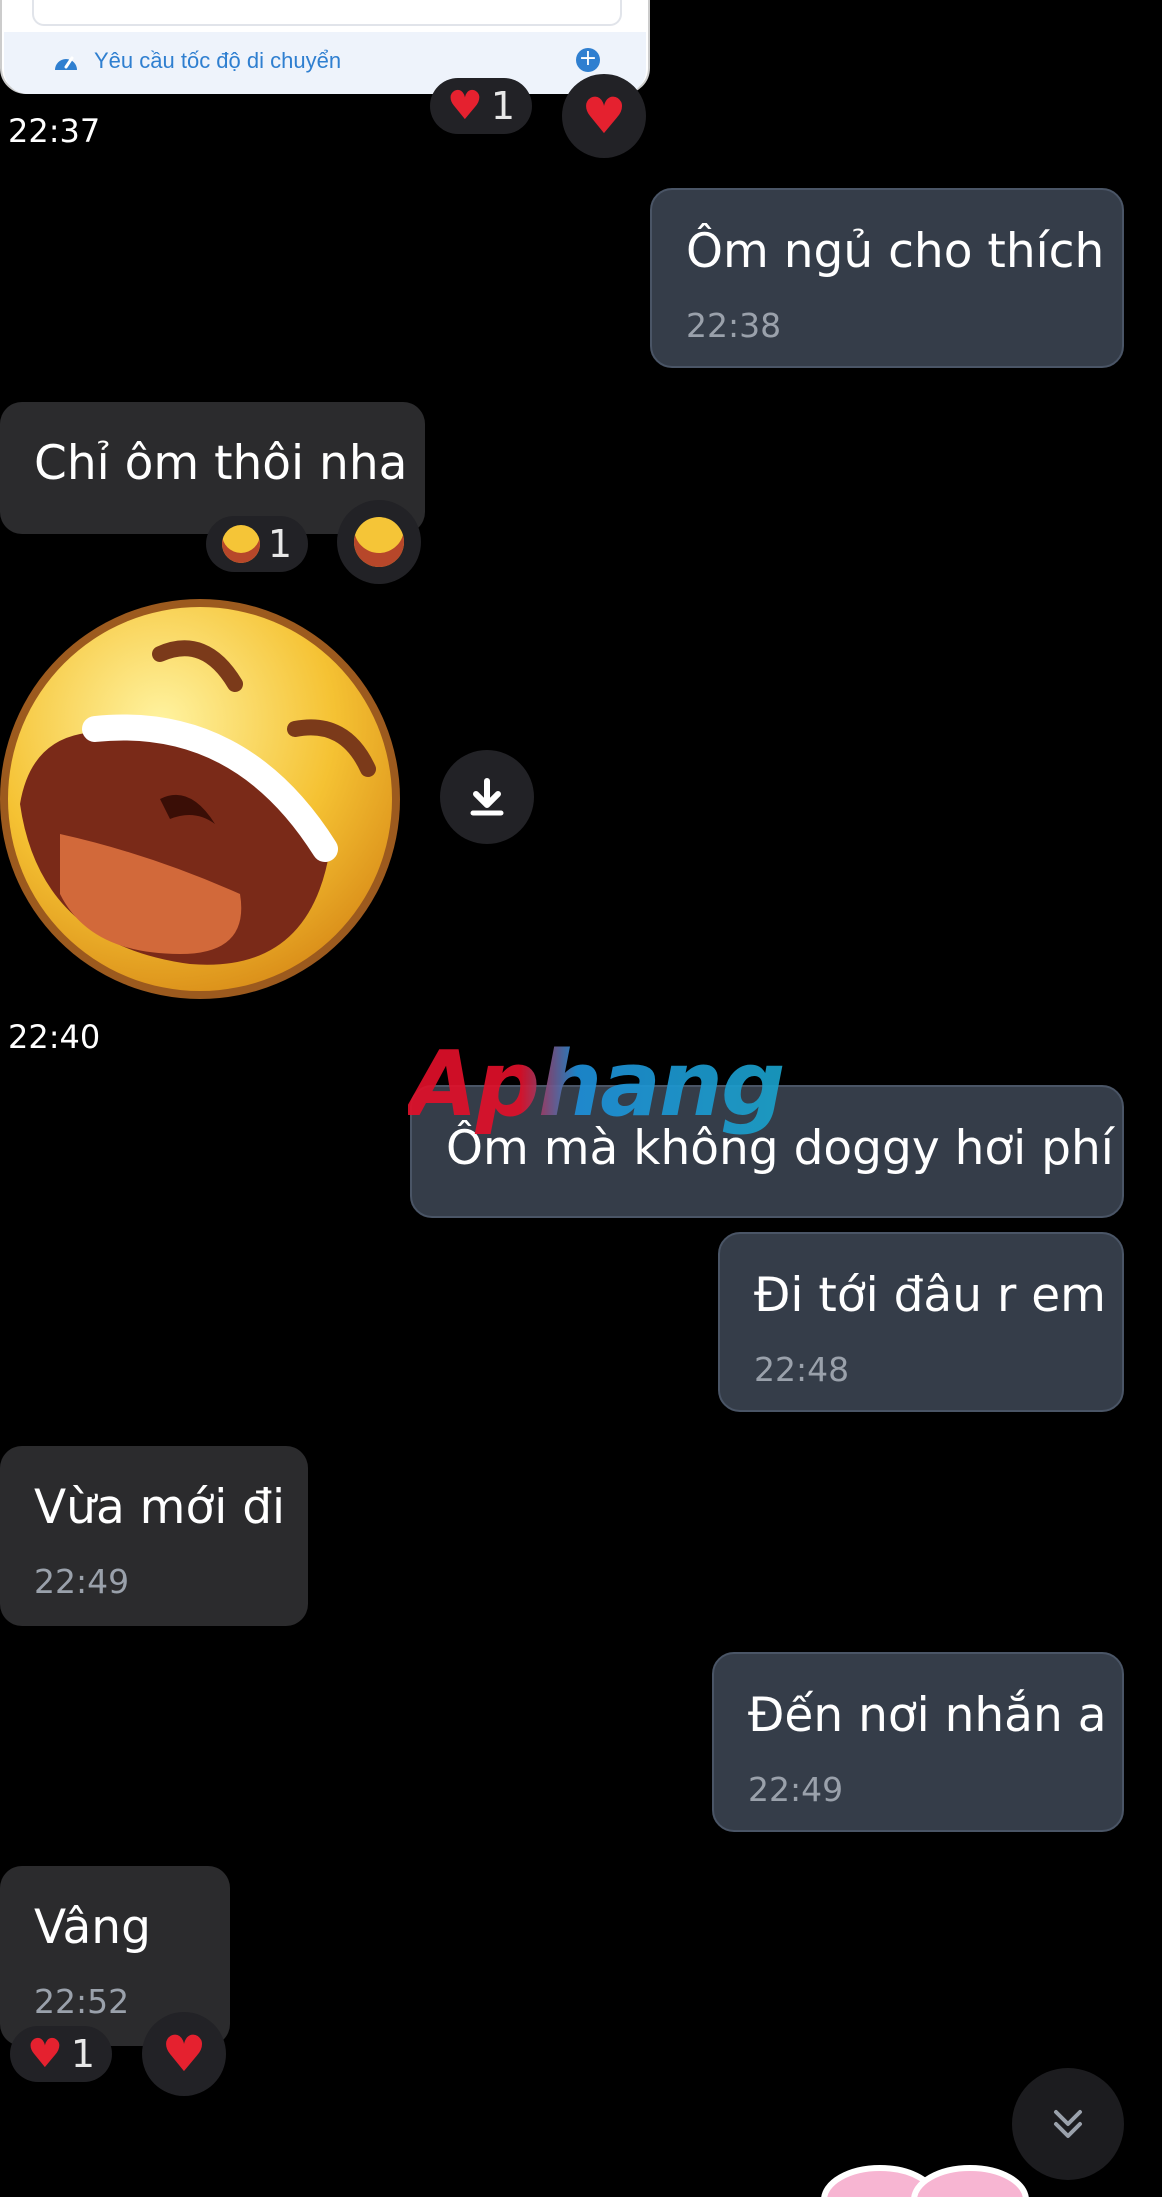 The height and width of the screenshot is (2197, 1162). I want to click on react-laugh-button, so click(379, 542).